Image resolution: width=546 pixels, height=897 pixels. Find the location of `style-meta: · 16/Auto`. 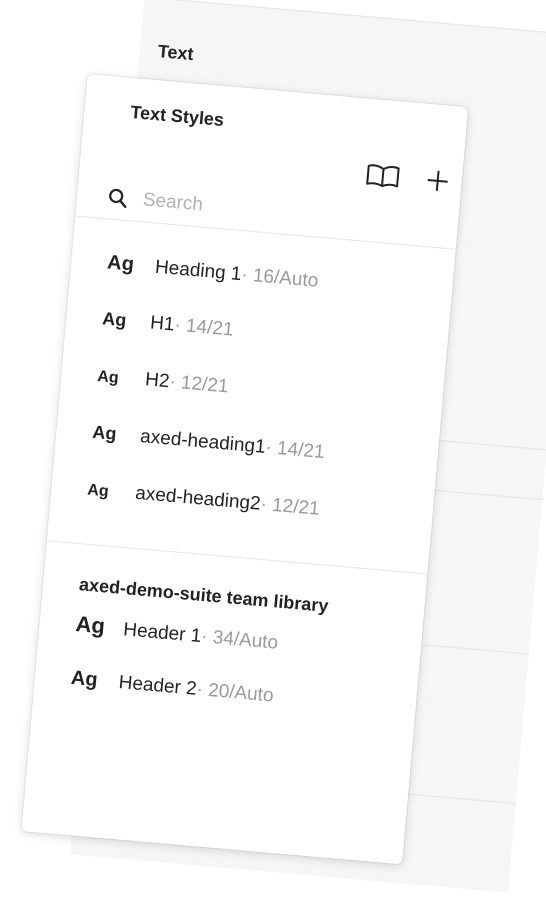

style-meta: · 16/Auto is located at coordinates (280, 278).